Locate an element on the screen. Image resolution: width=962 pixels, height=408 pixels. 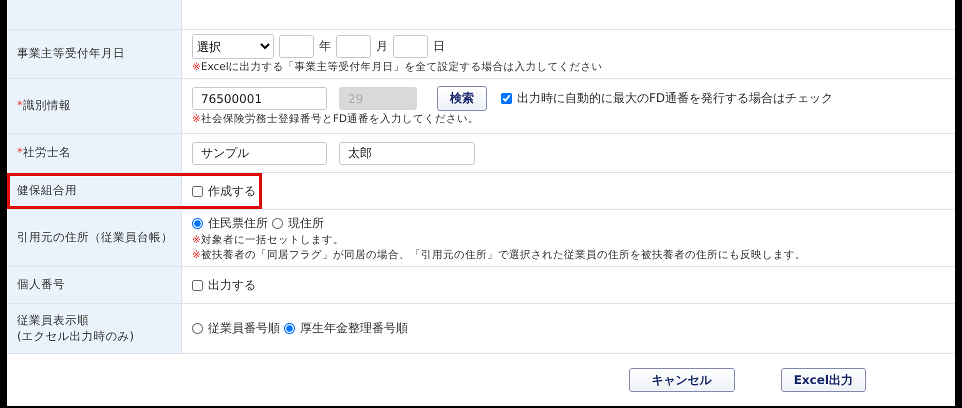
field-label: *識別情報 is located at coordinates (44, 106).